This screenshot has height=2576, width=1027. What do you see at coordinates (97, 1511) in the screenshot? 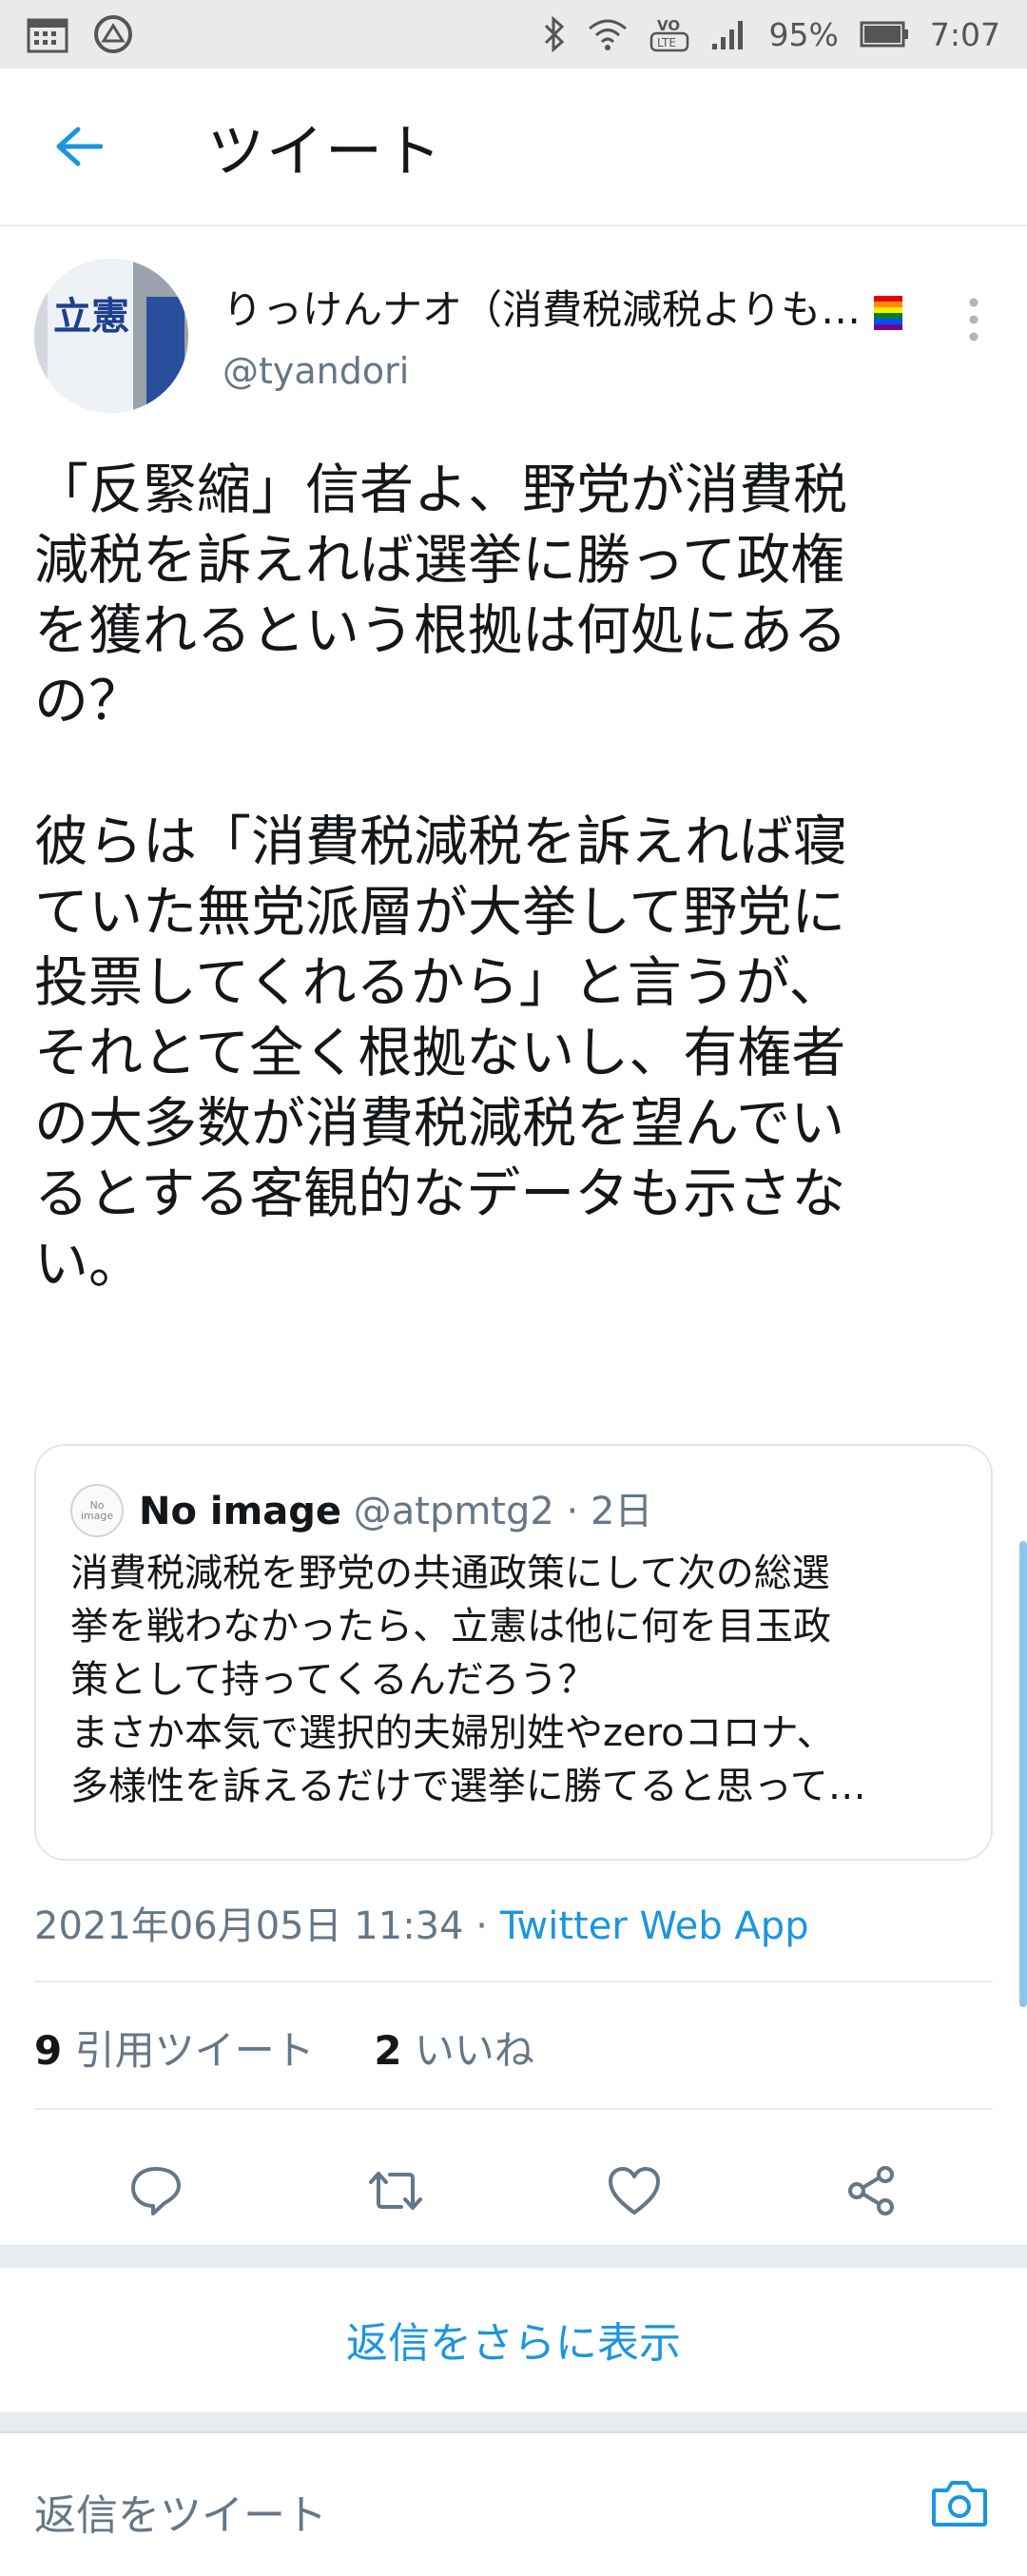
I see `quote-avatar: No image` at bounding box center [97, 1511].